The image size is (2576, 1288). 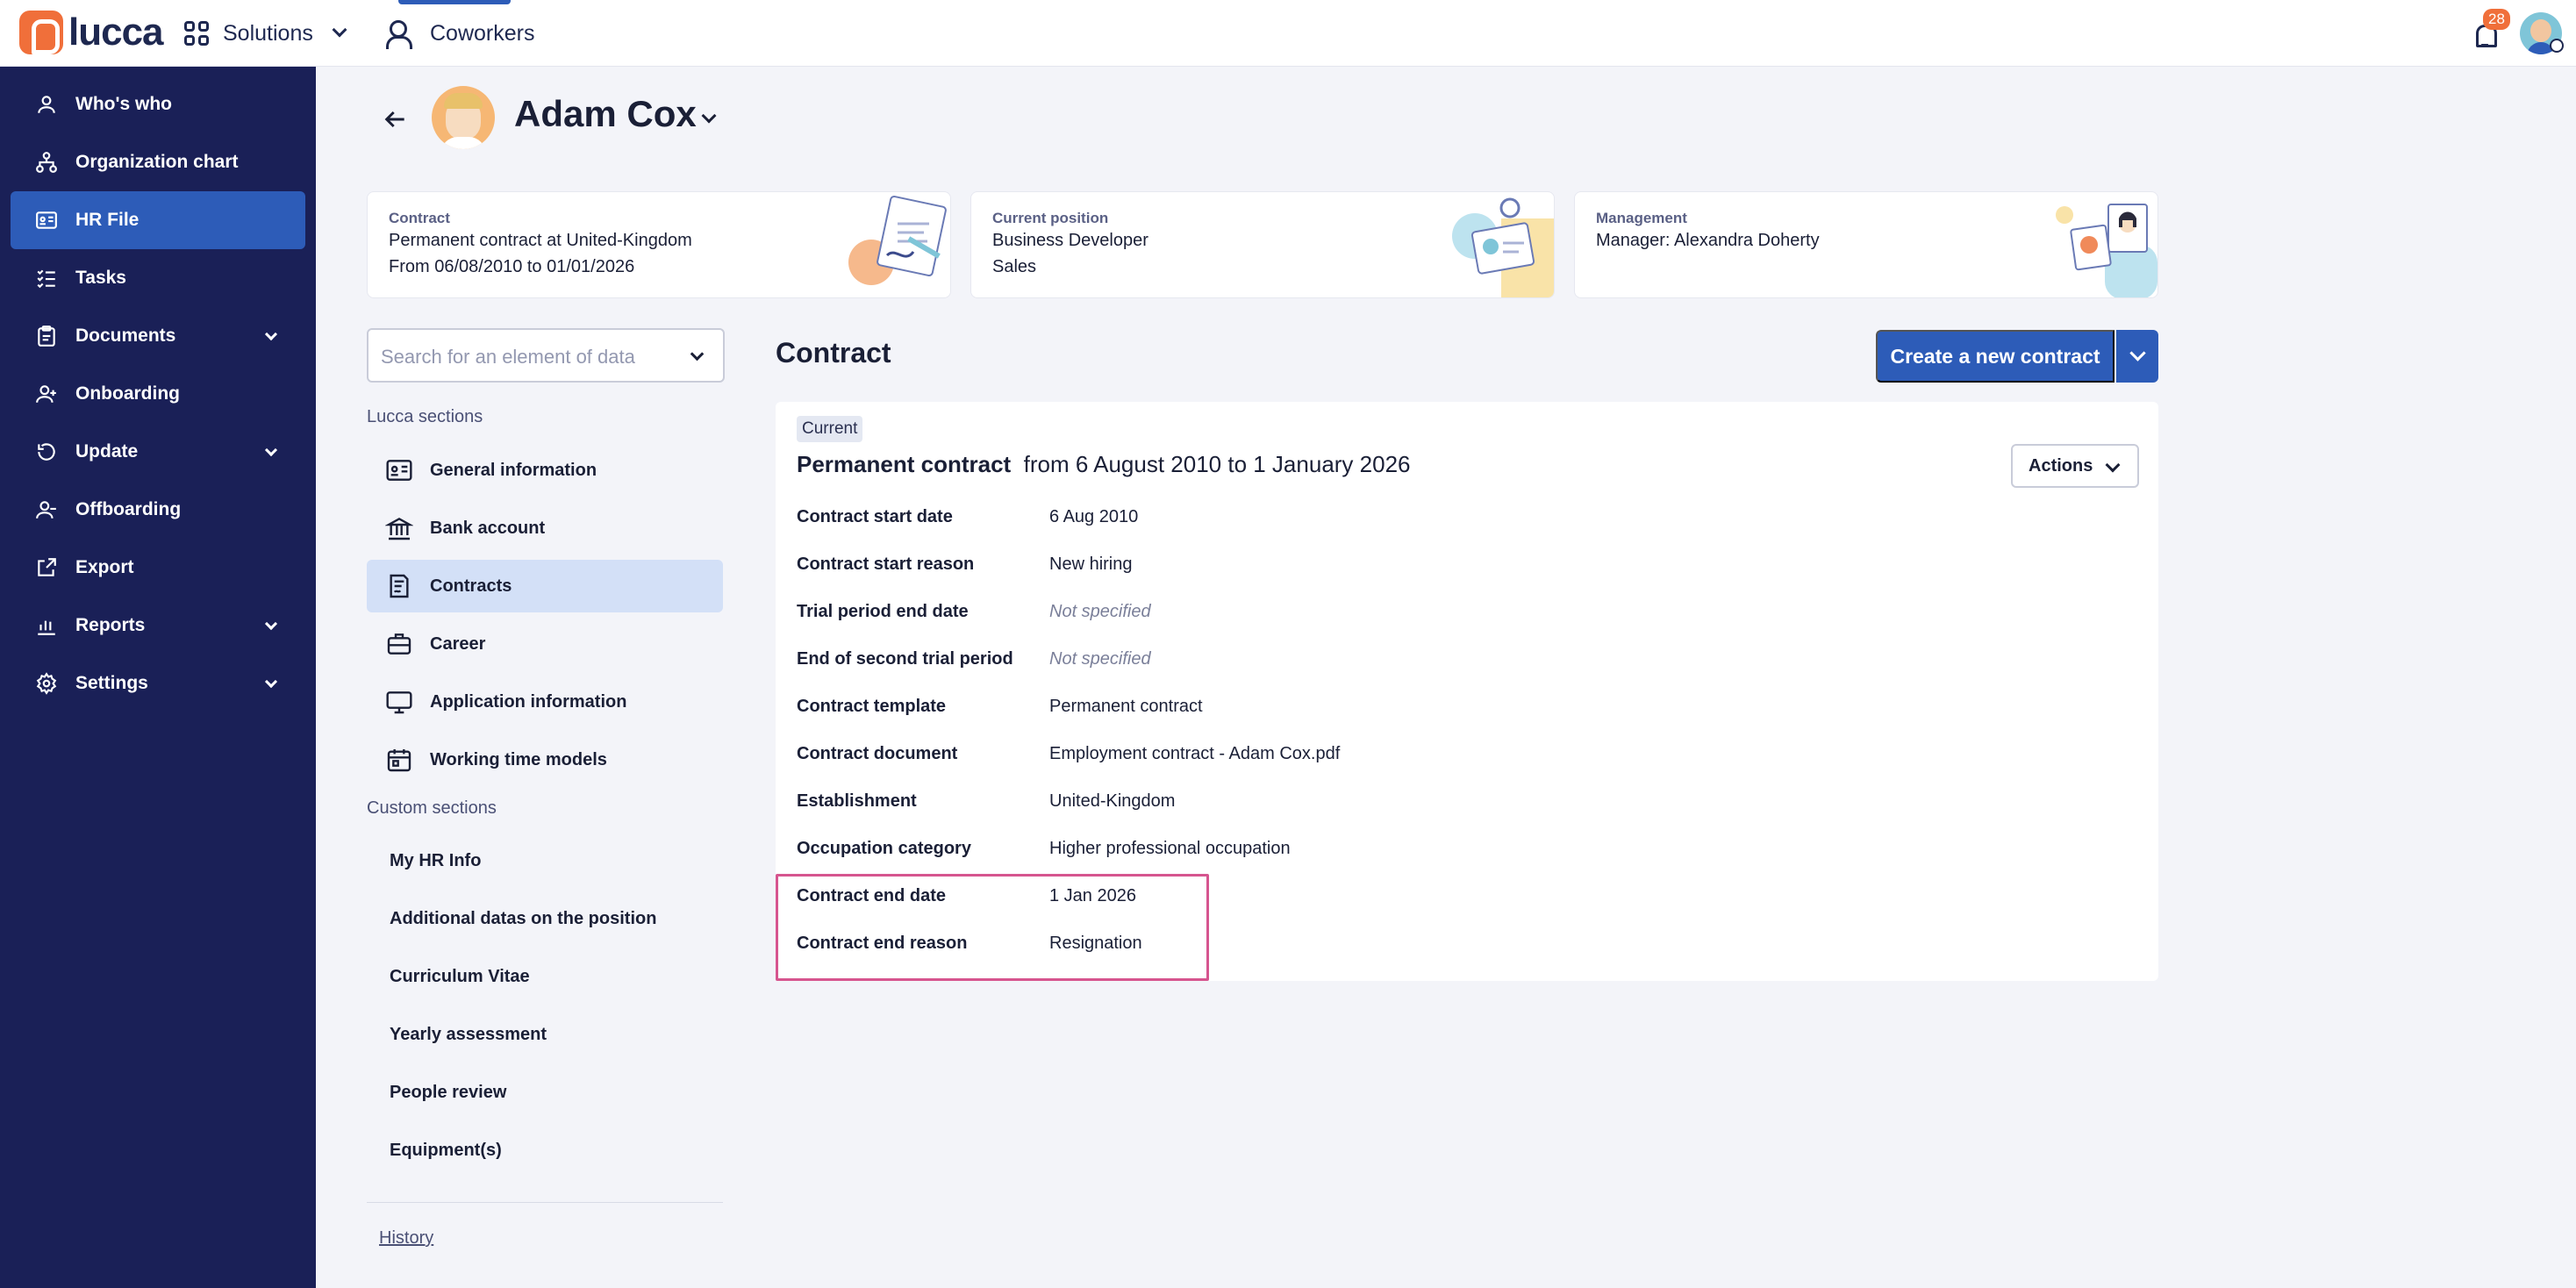 I want to click on section-career: Career, so click(x=545, y=644).